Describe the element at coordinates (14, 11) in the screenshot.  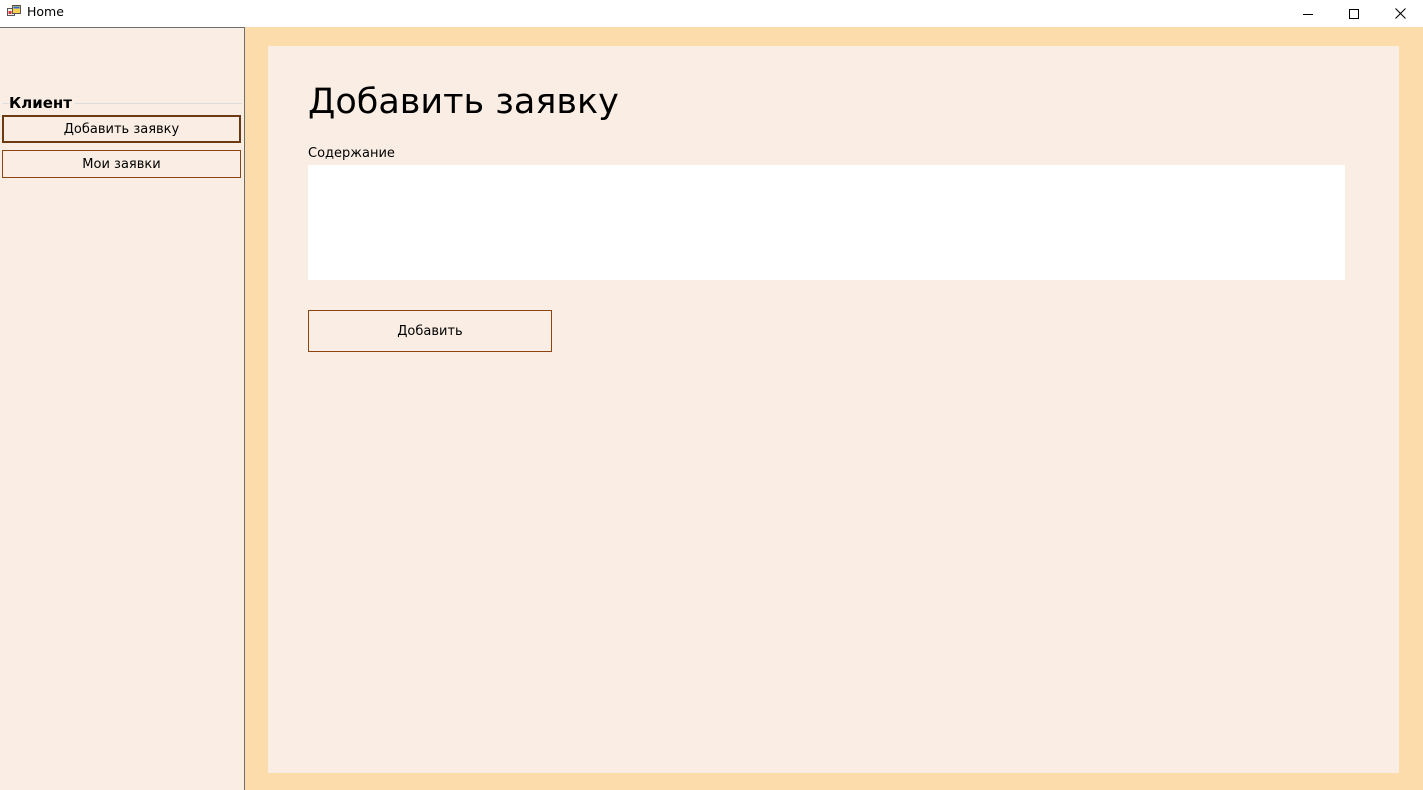
I see `app-icon` at that location.